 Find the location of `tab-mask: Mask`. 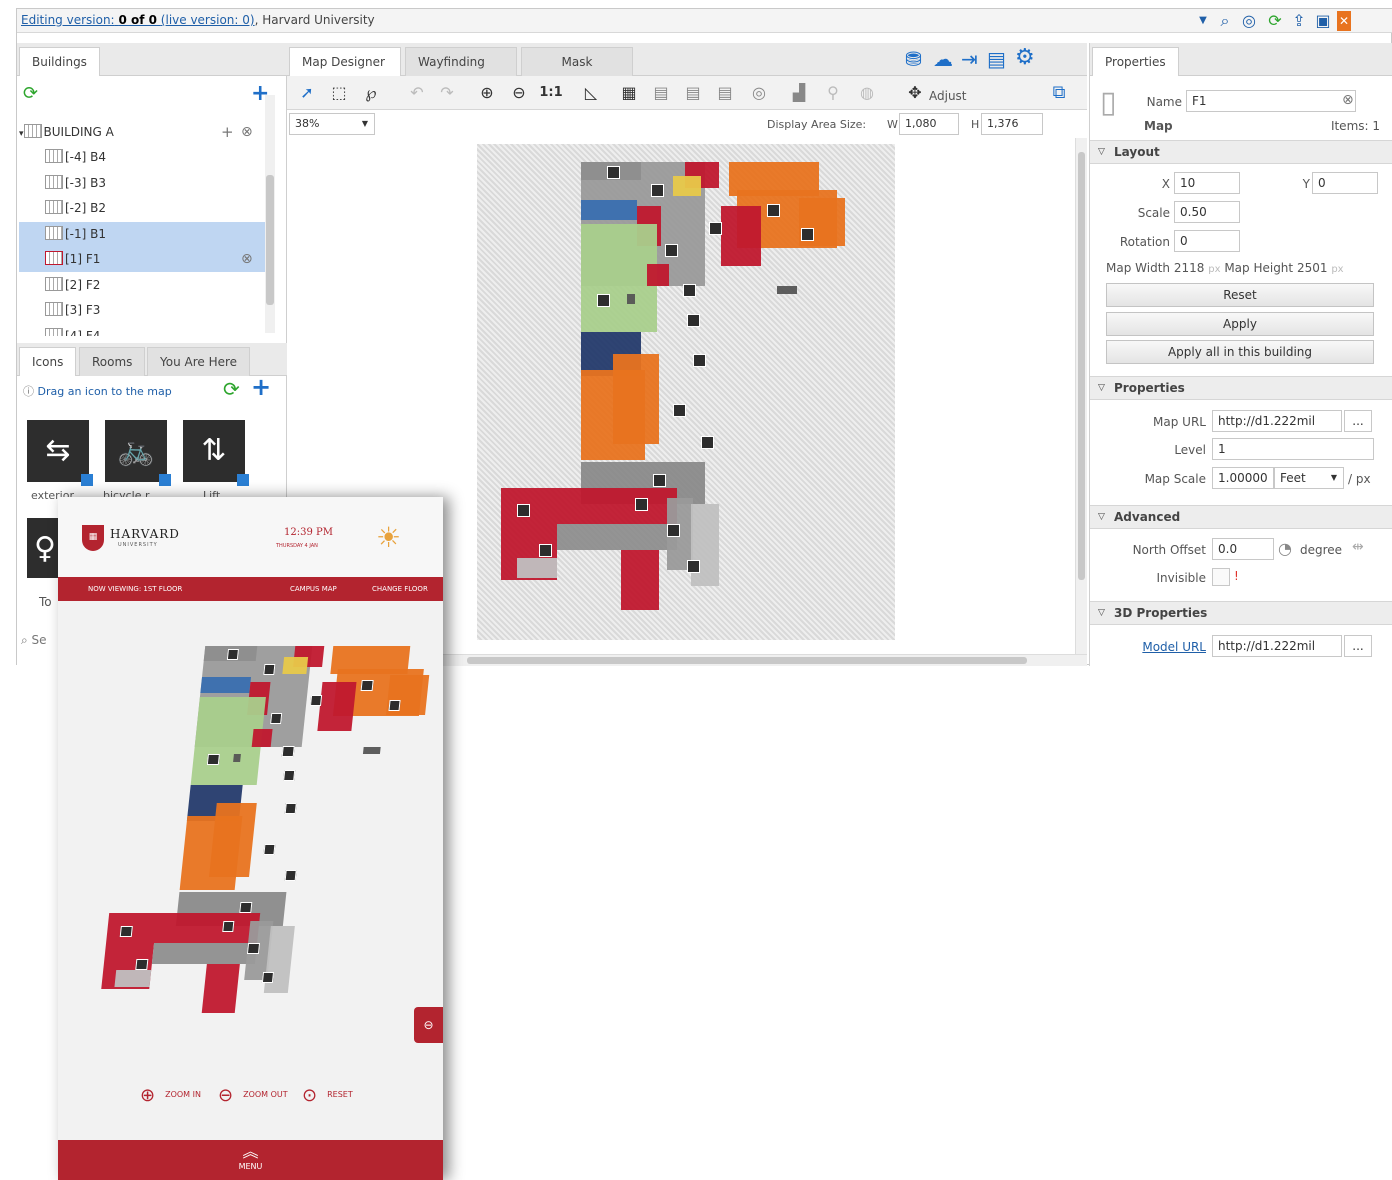

tab-mask: Mask is located at coordinates (577, 61).